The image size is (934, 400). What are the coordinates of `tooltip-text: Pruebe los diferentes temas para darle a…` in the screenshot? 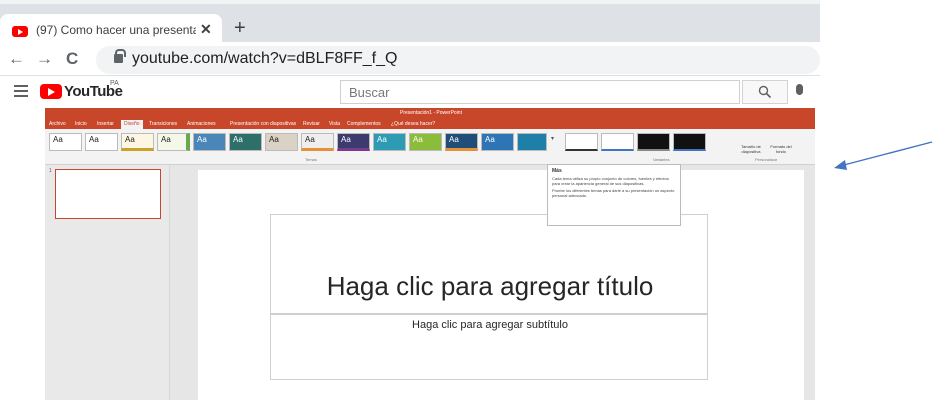 It's located at (613, 193).